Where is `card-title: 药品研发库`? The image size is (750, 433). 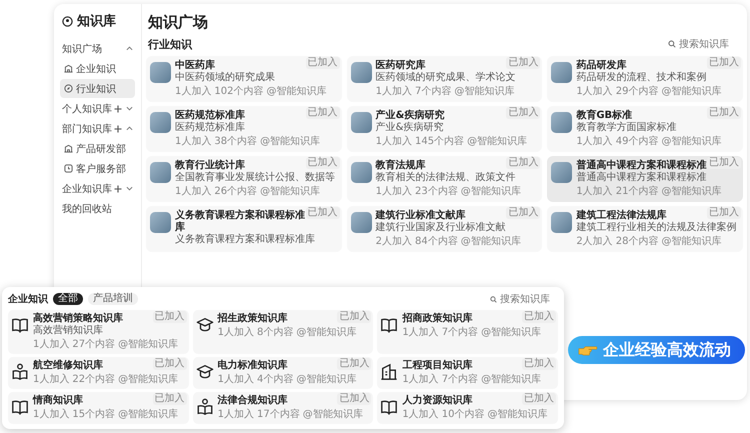 card-title: 药品研发库 is located at coordinates (602, 66).